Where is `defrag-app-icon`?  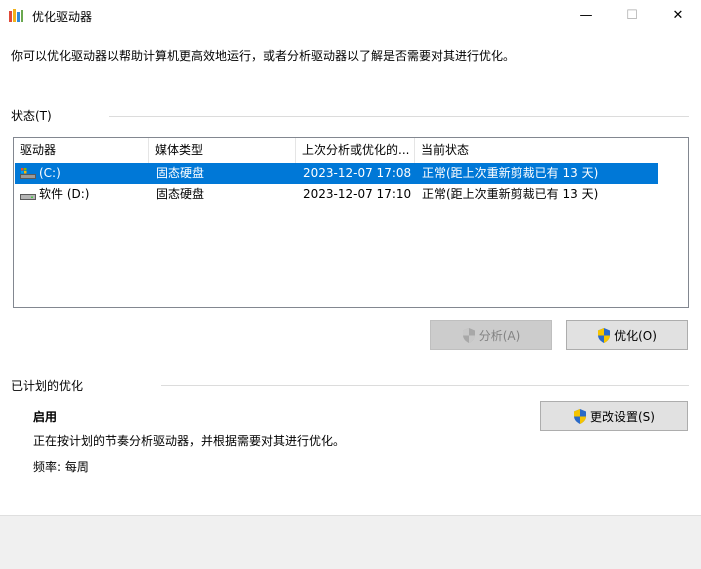 defrag-app-icon is located at coordinates (16, 15).